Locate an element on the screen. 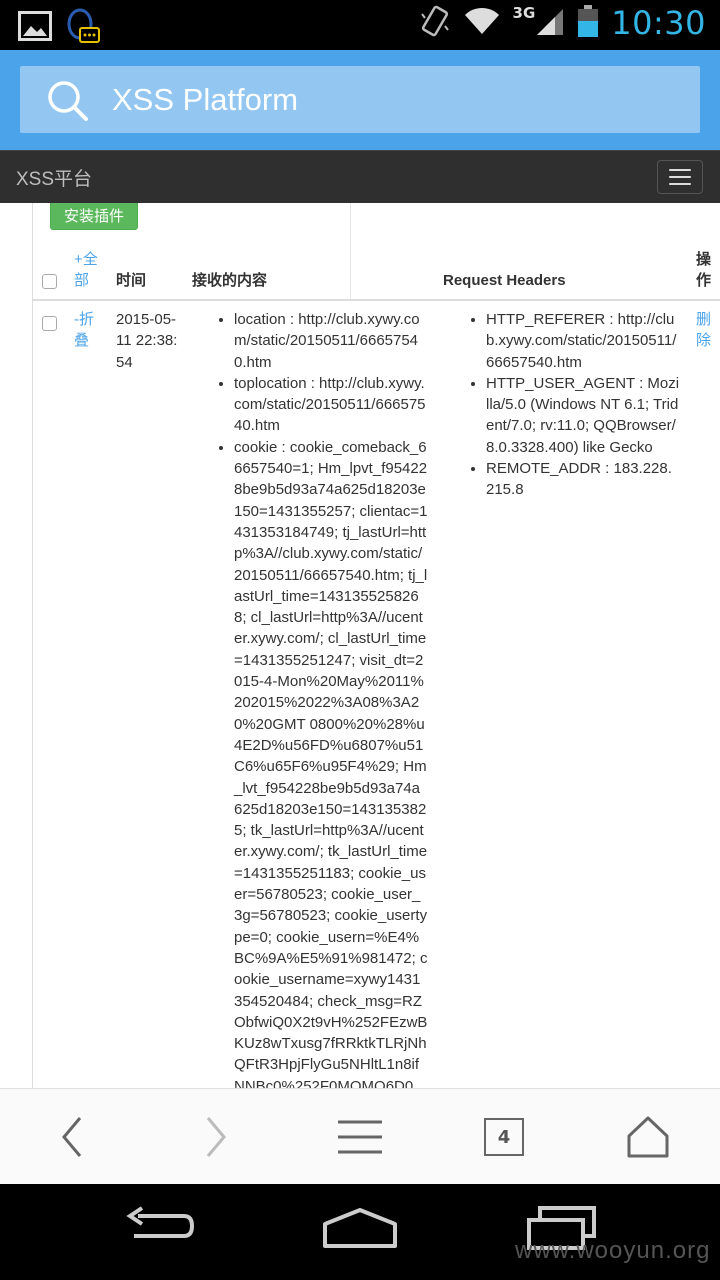 The height and width of the screenshot is (1280, 720). url-bar: XSS Platform is located at coordinates (360, 99).